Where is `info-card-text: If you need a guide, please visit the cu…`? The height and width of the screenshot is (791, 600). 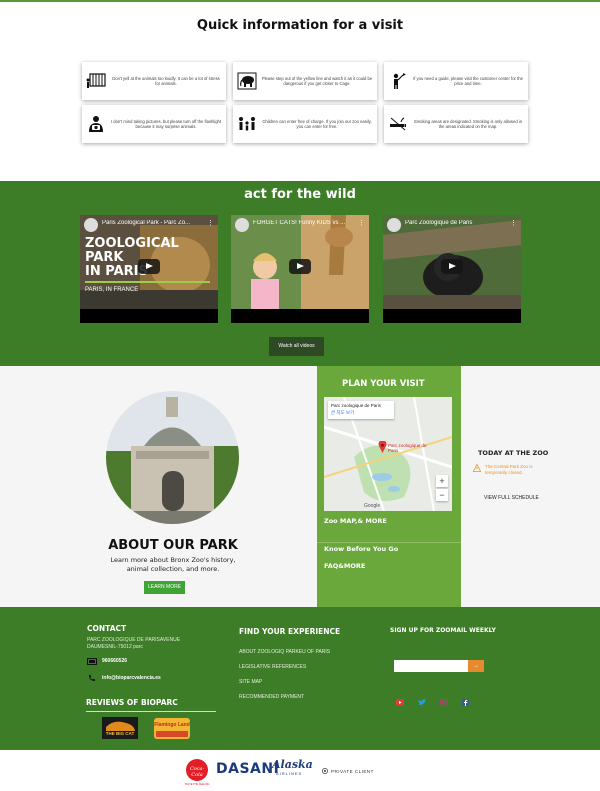
info-card-text: If you need a guide, please visit the cu… is located at coordinates (468, 80).